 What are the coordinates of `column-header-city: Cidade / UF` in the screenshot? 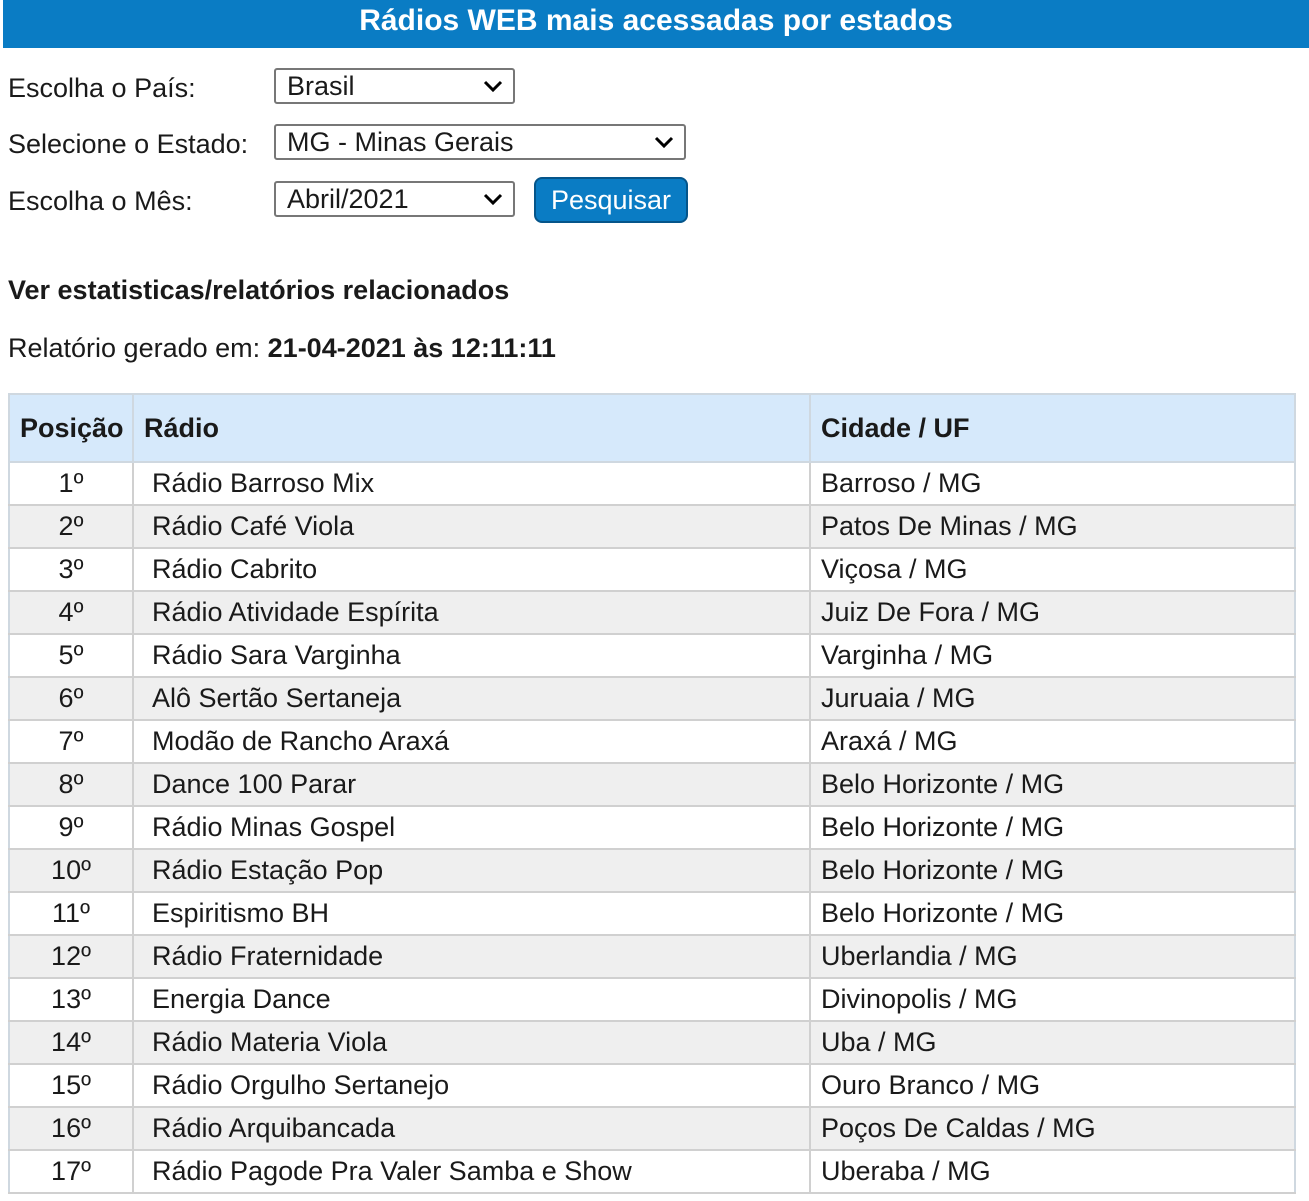 It's located at (1052, 428).